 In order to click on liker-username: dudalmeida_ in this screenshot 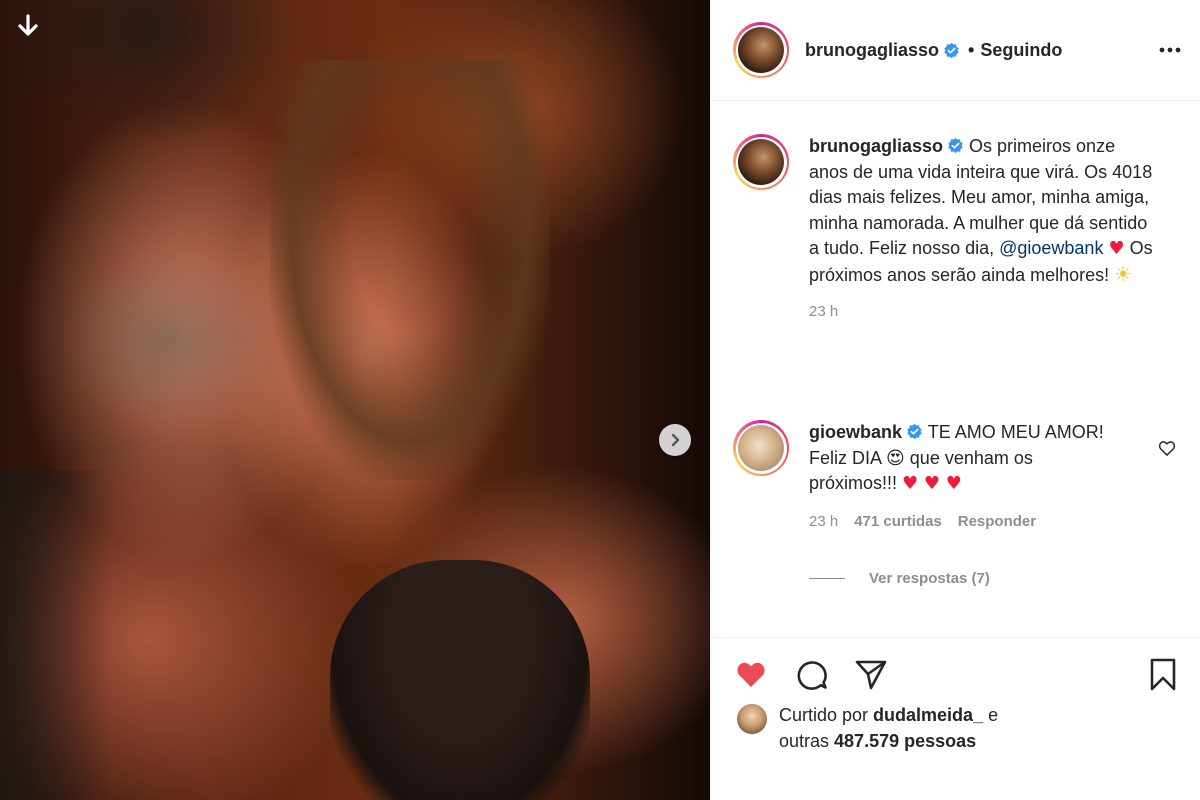, I will do `click(928, 715)`.